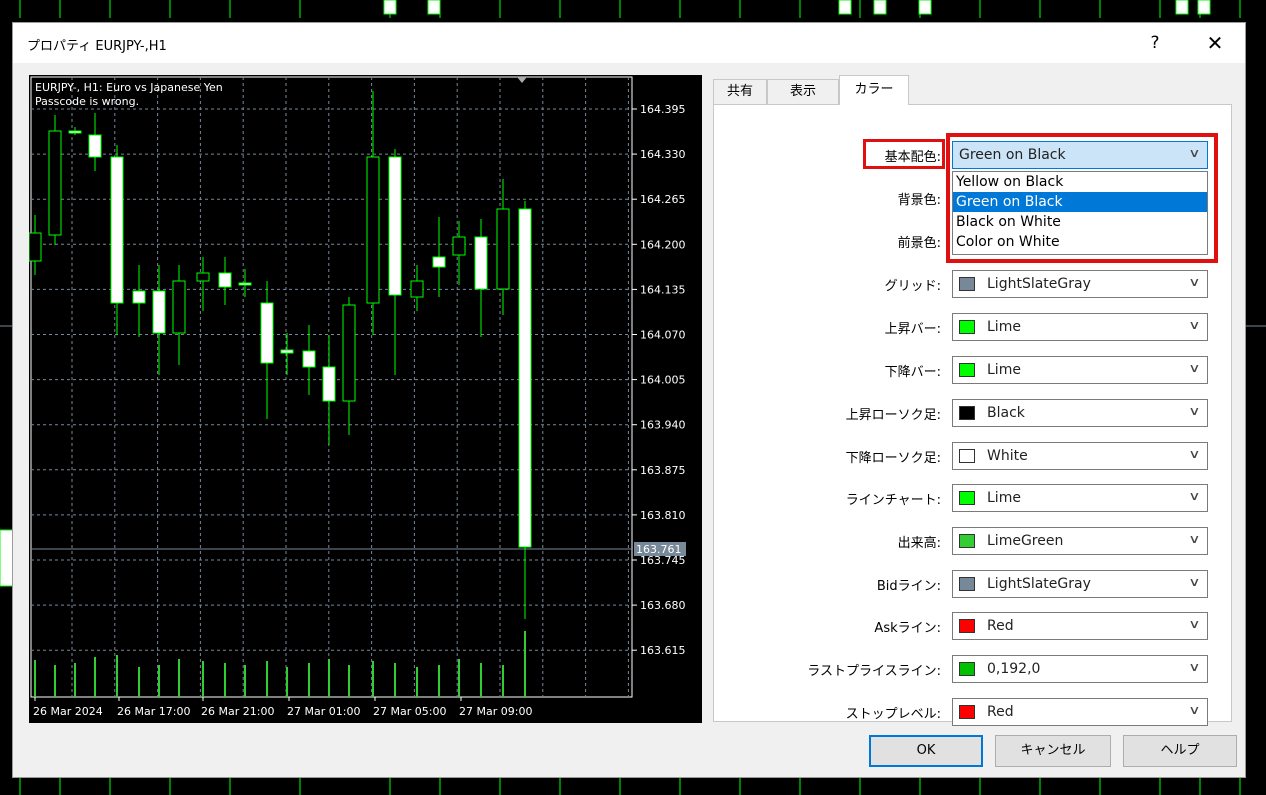  What do you see at coordinates (663, 199) in the screenshot?
I see `price-label: 164.265` at bounding box center [663, 199].